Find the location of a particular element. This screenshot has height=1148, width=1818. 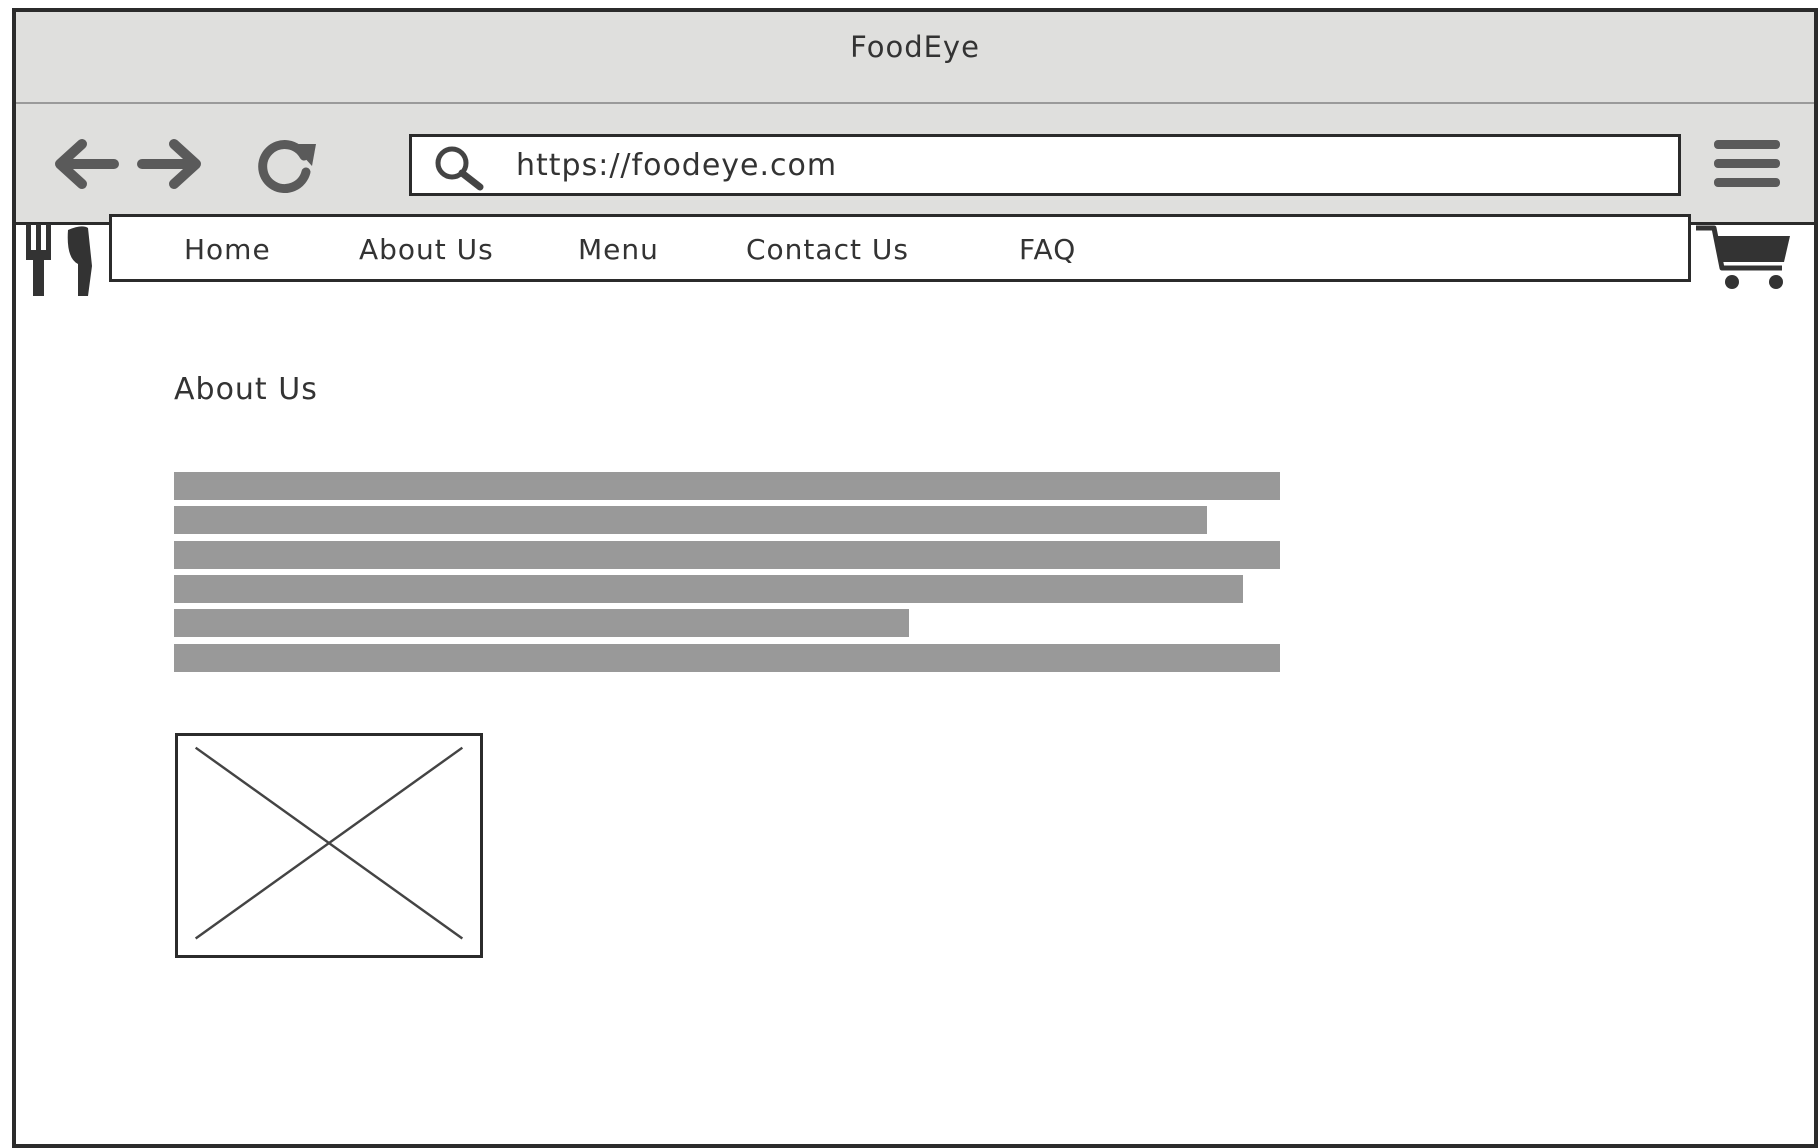

browser-toolbar: https://foodeye.com is located at coordinates (915, 164).